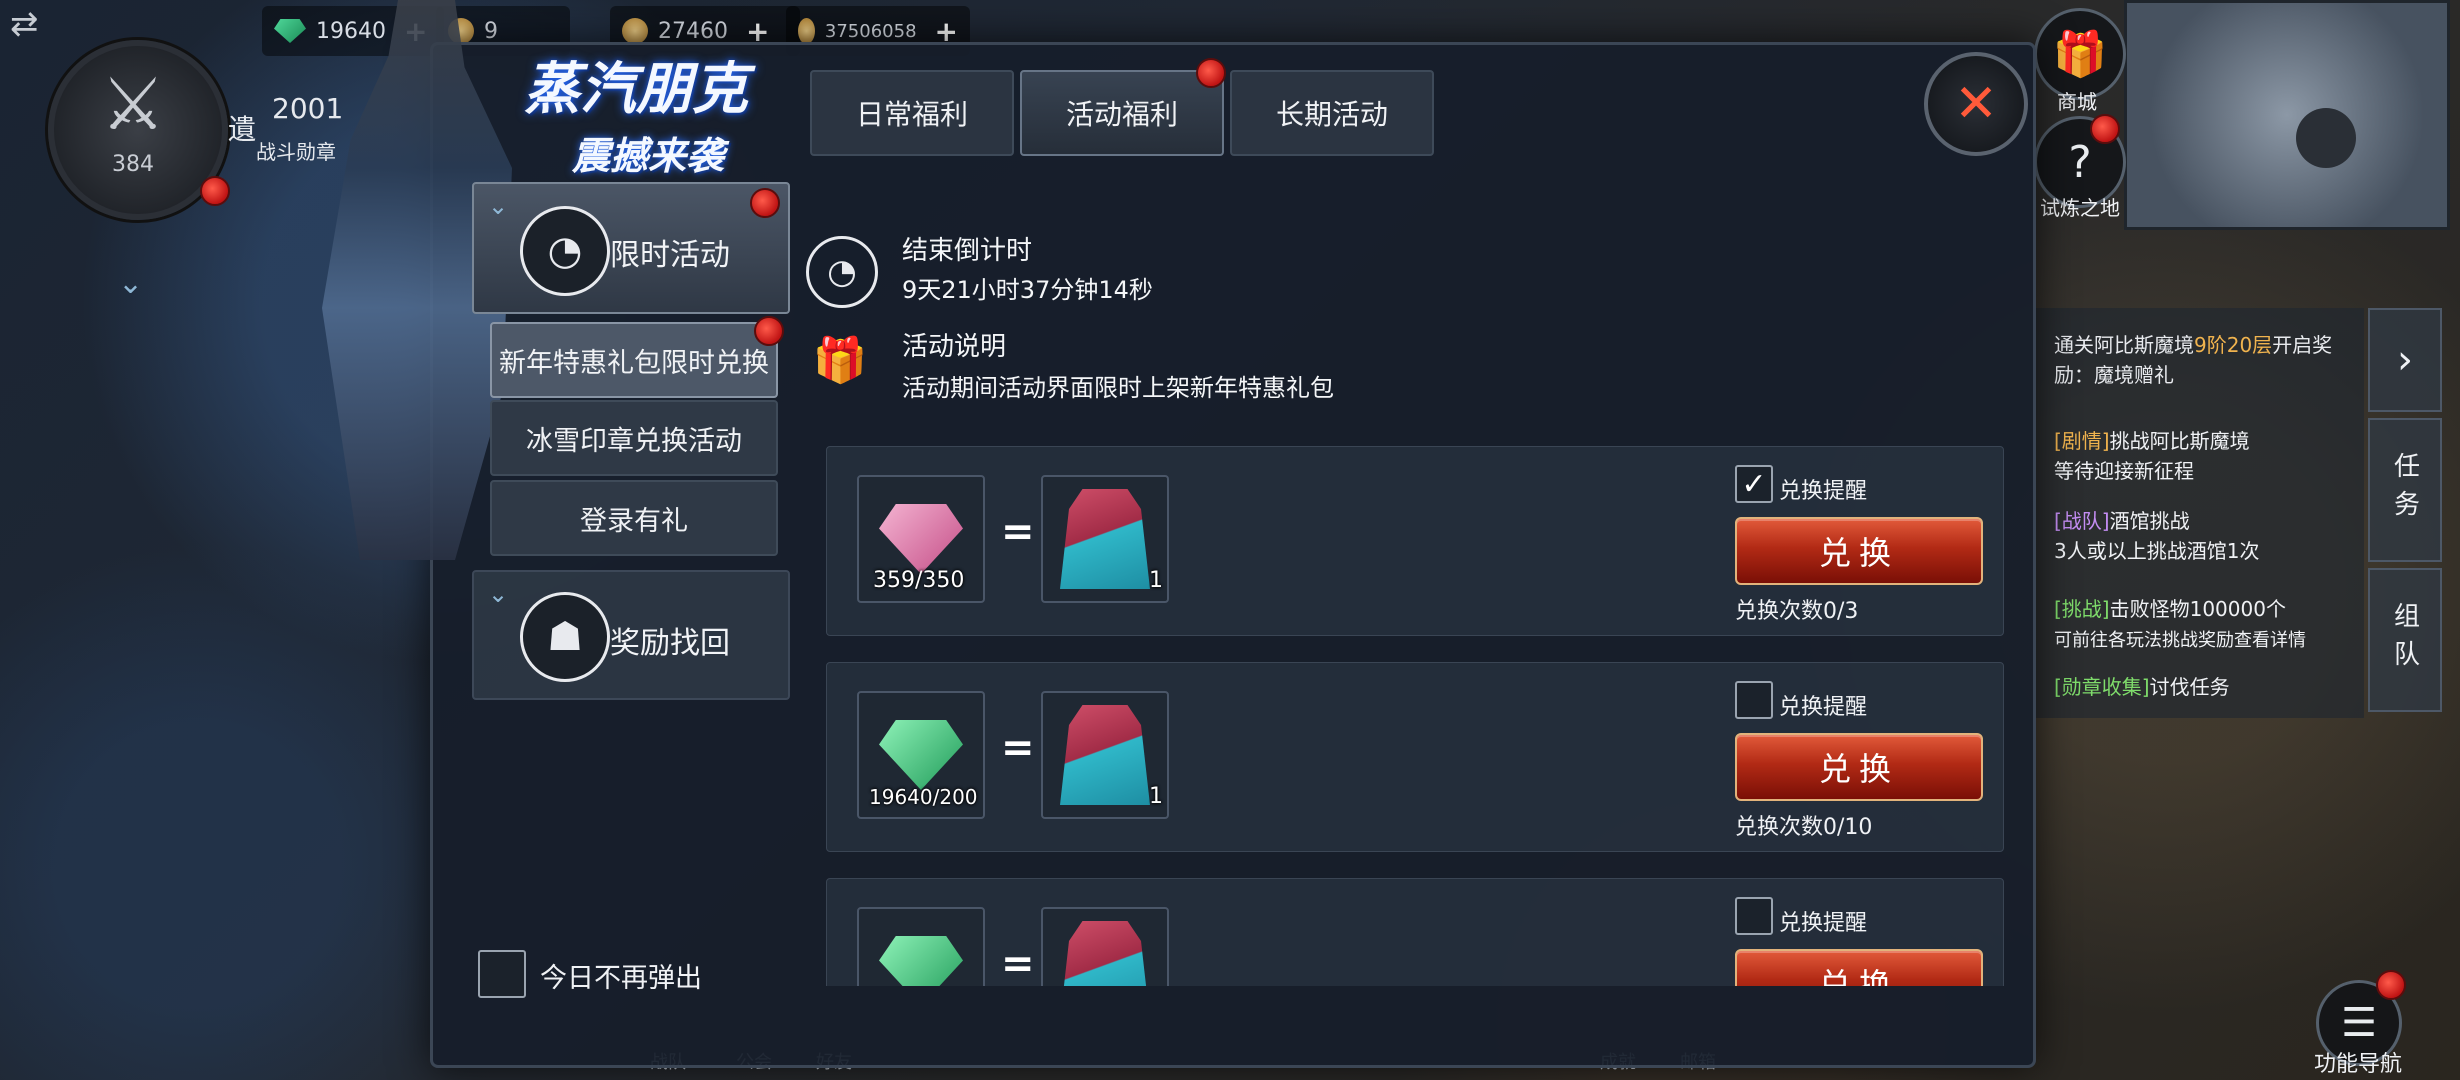 This screenshot has width=2460, height=1080. What do you see at coordinates (2287, 115) in the screenshot?
I see `minimap` at bounding box center [2287, 115].